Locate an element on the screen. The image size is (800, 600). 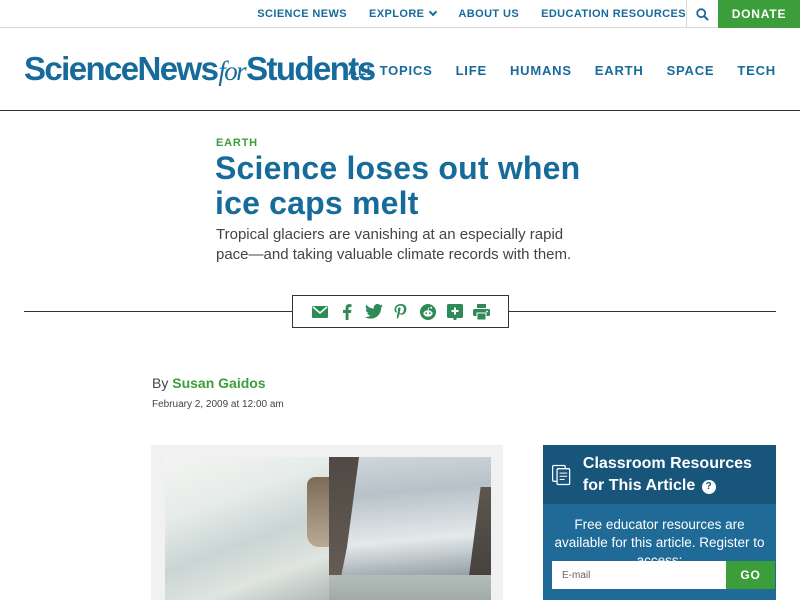
about-us-link: ABOUT US is located at coordinates (488, 14).